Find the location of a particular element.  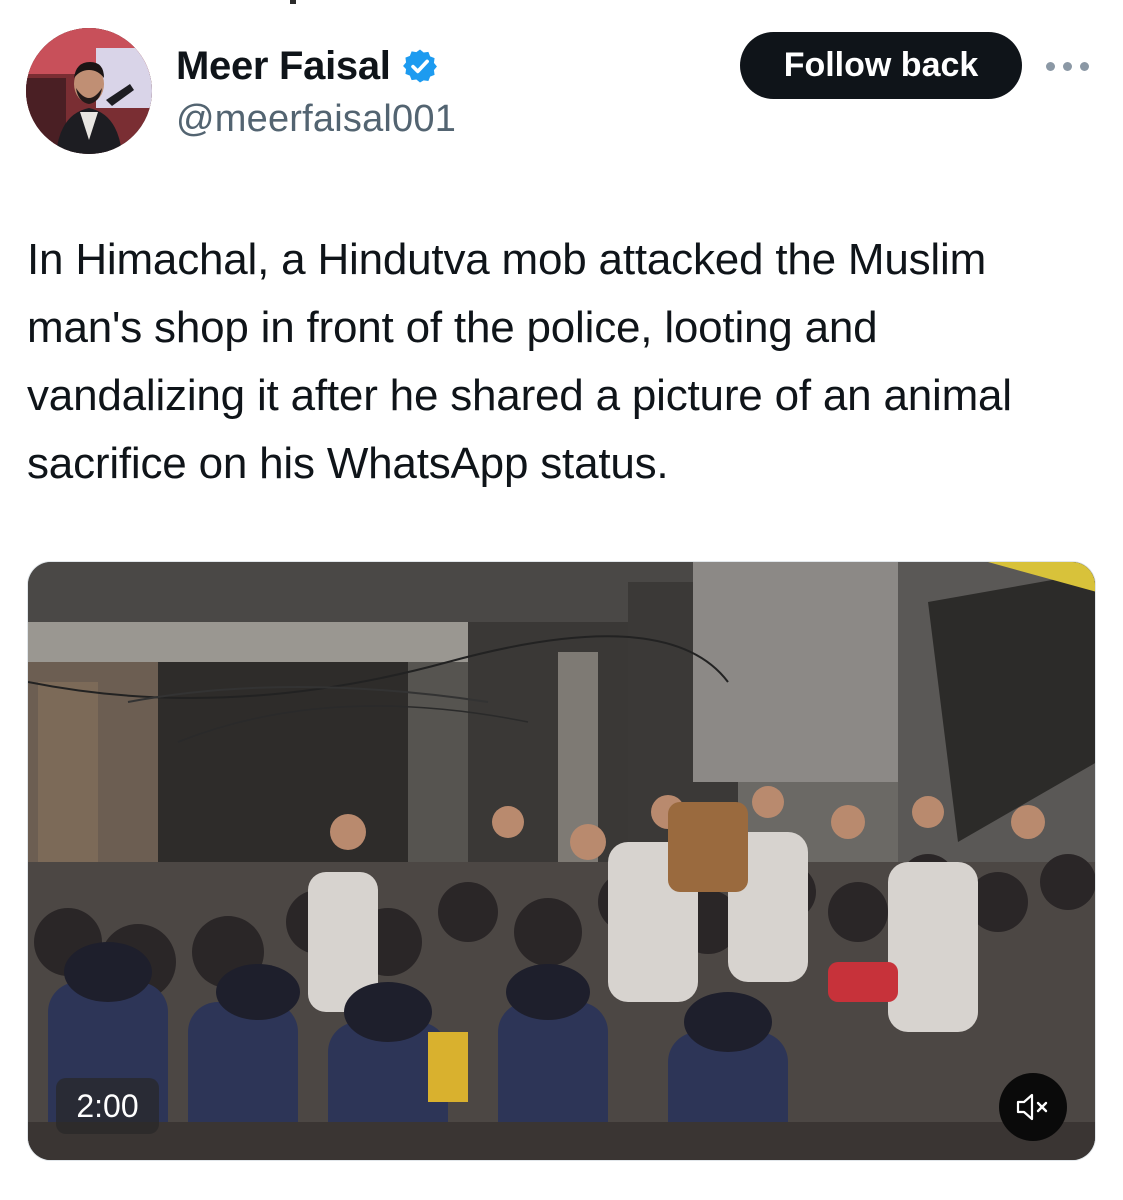

more-options-icon is located at coordinates (1070, 66).